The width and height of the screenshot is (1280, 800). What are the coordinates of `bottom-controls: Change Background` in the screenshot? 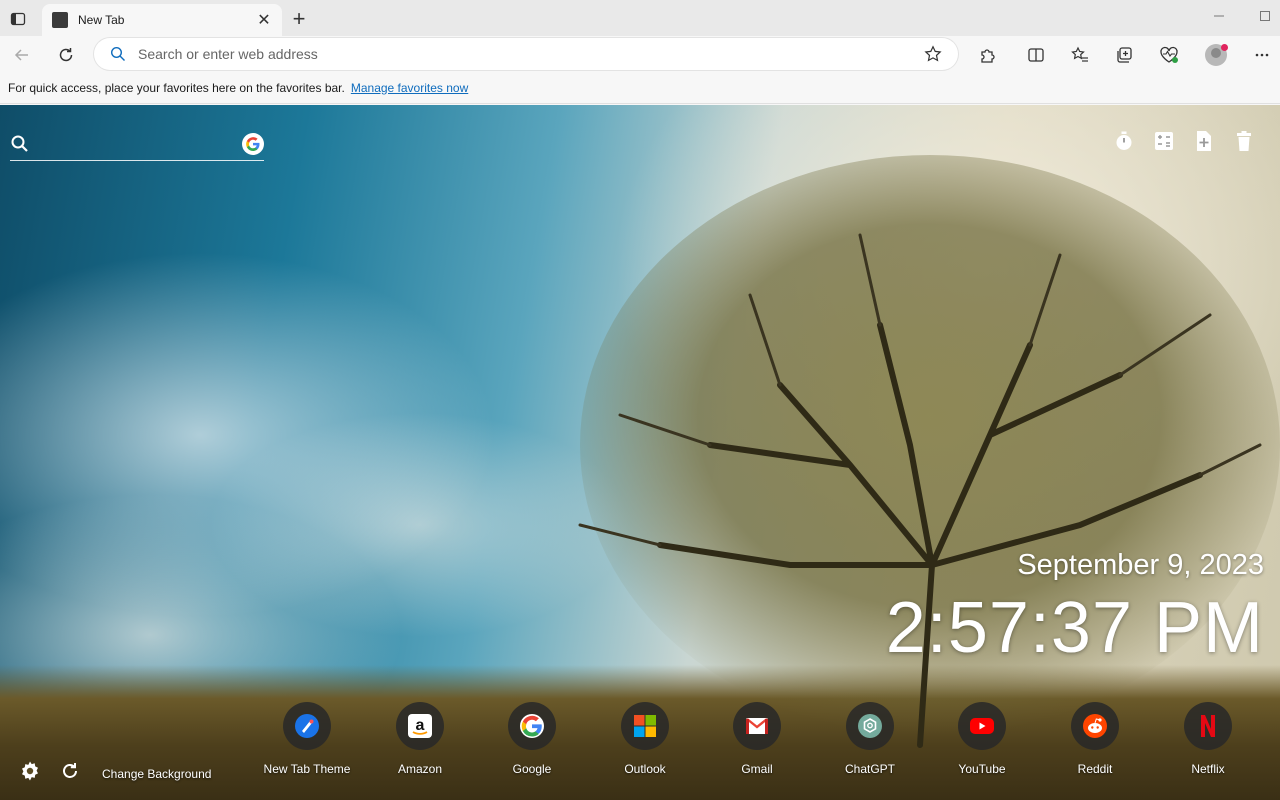 It's located at (114, 771).